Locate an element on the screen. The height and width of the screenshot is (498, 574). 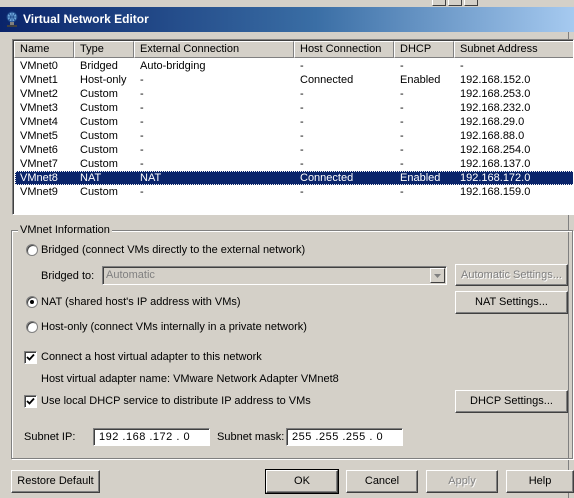
host-only-radio is located at coordinates (32, 327).